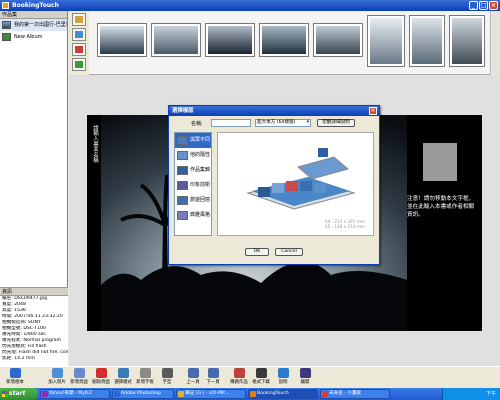  I want to click on start-button: start, so click(19, 394).